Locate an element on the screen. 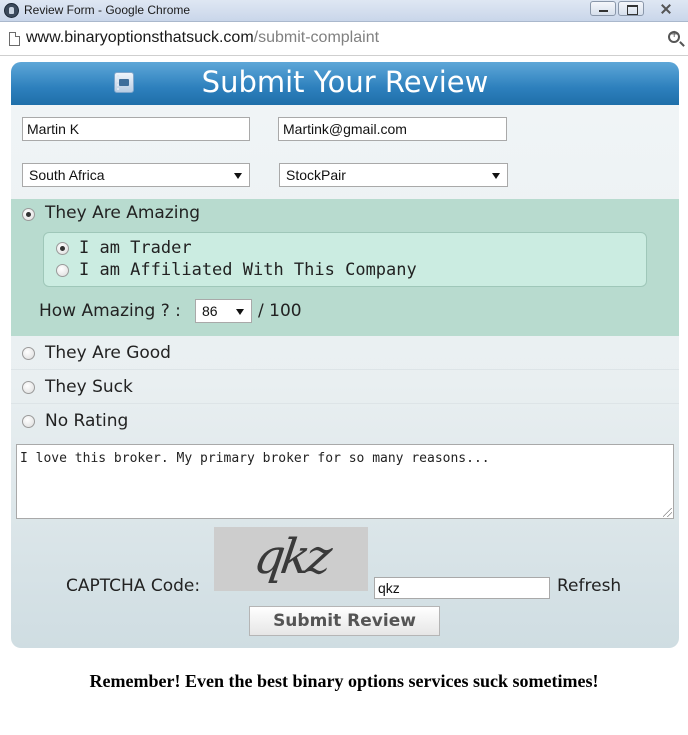 The height and width of the screenshot is (735, 688). rating-good-radio is located at coordinates (28, 353).